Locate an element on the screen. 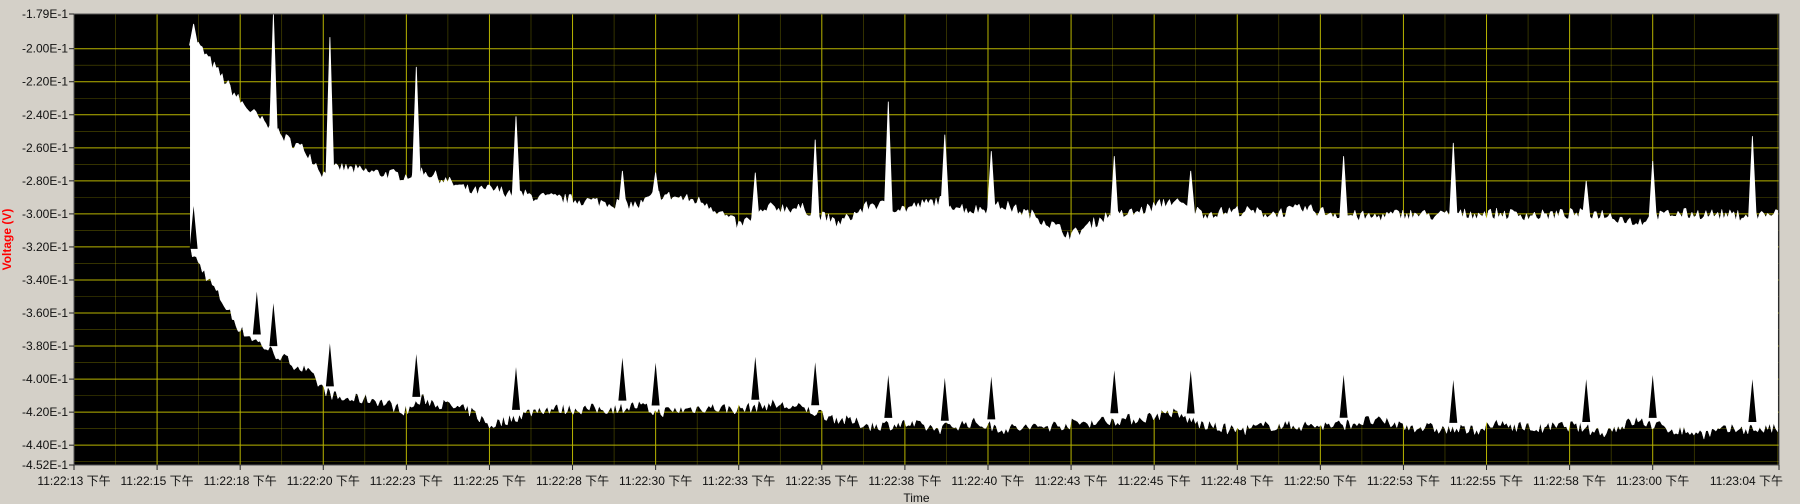 This screenshot has height=504, width=1800. y-tick-label: -1.79E-1 is located at coordinates (45, 14).